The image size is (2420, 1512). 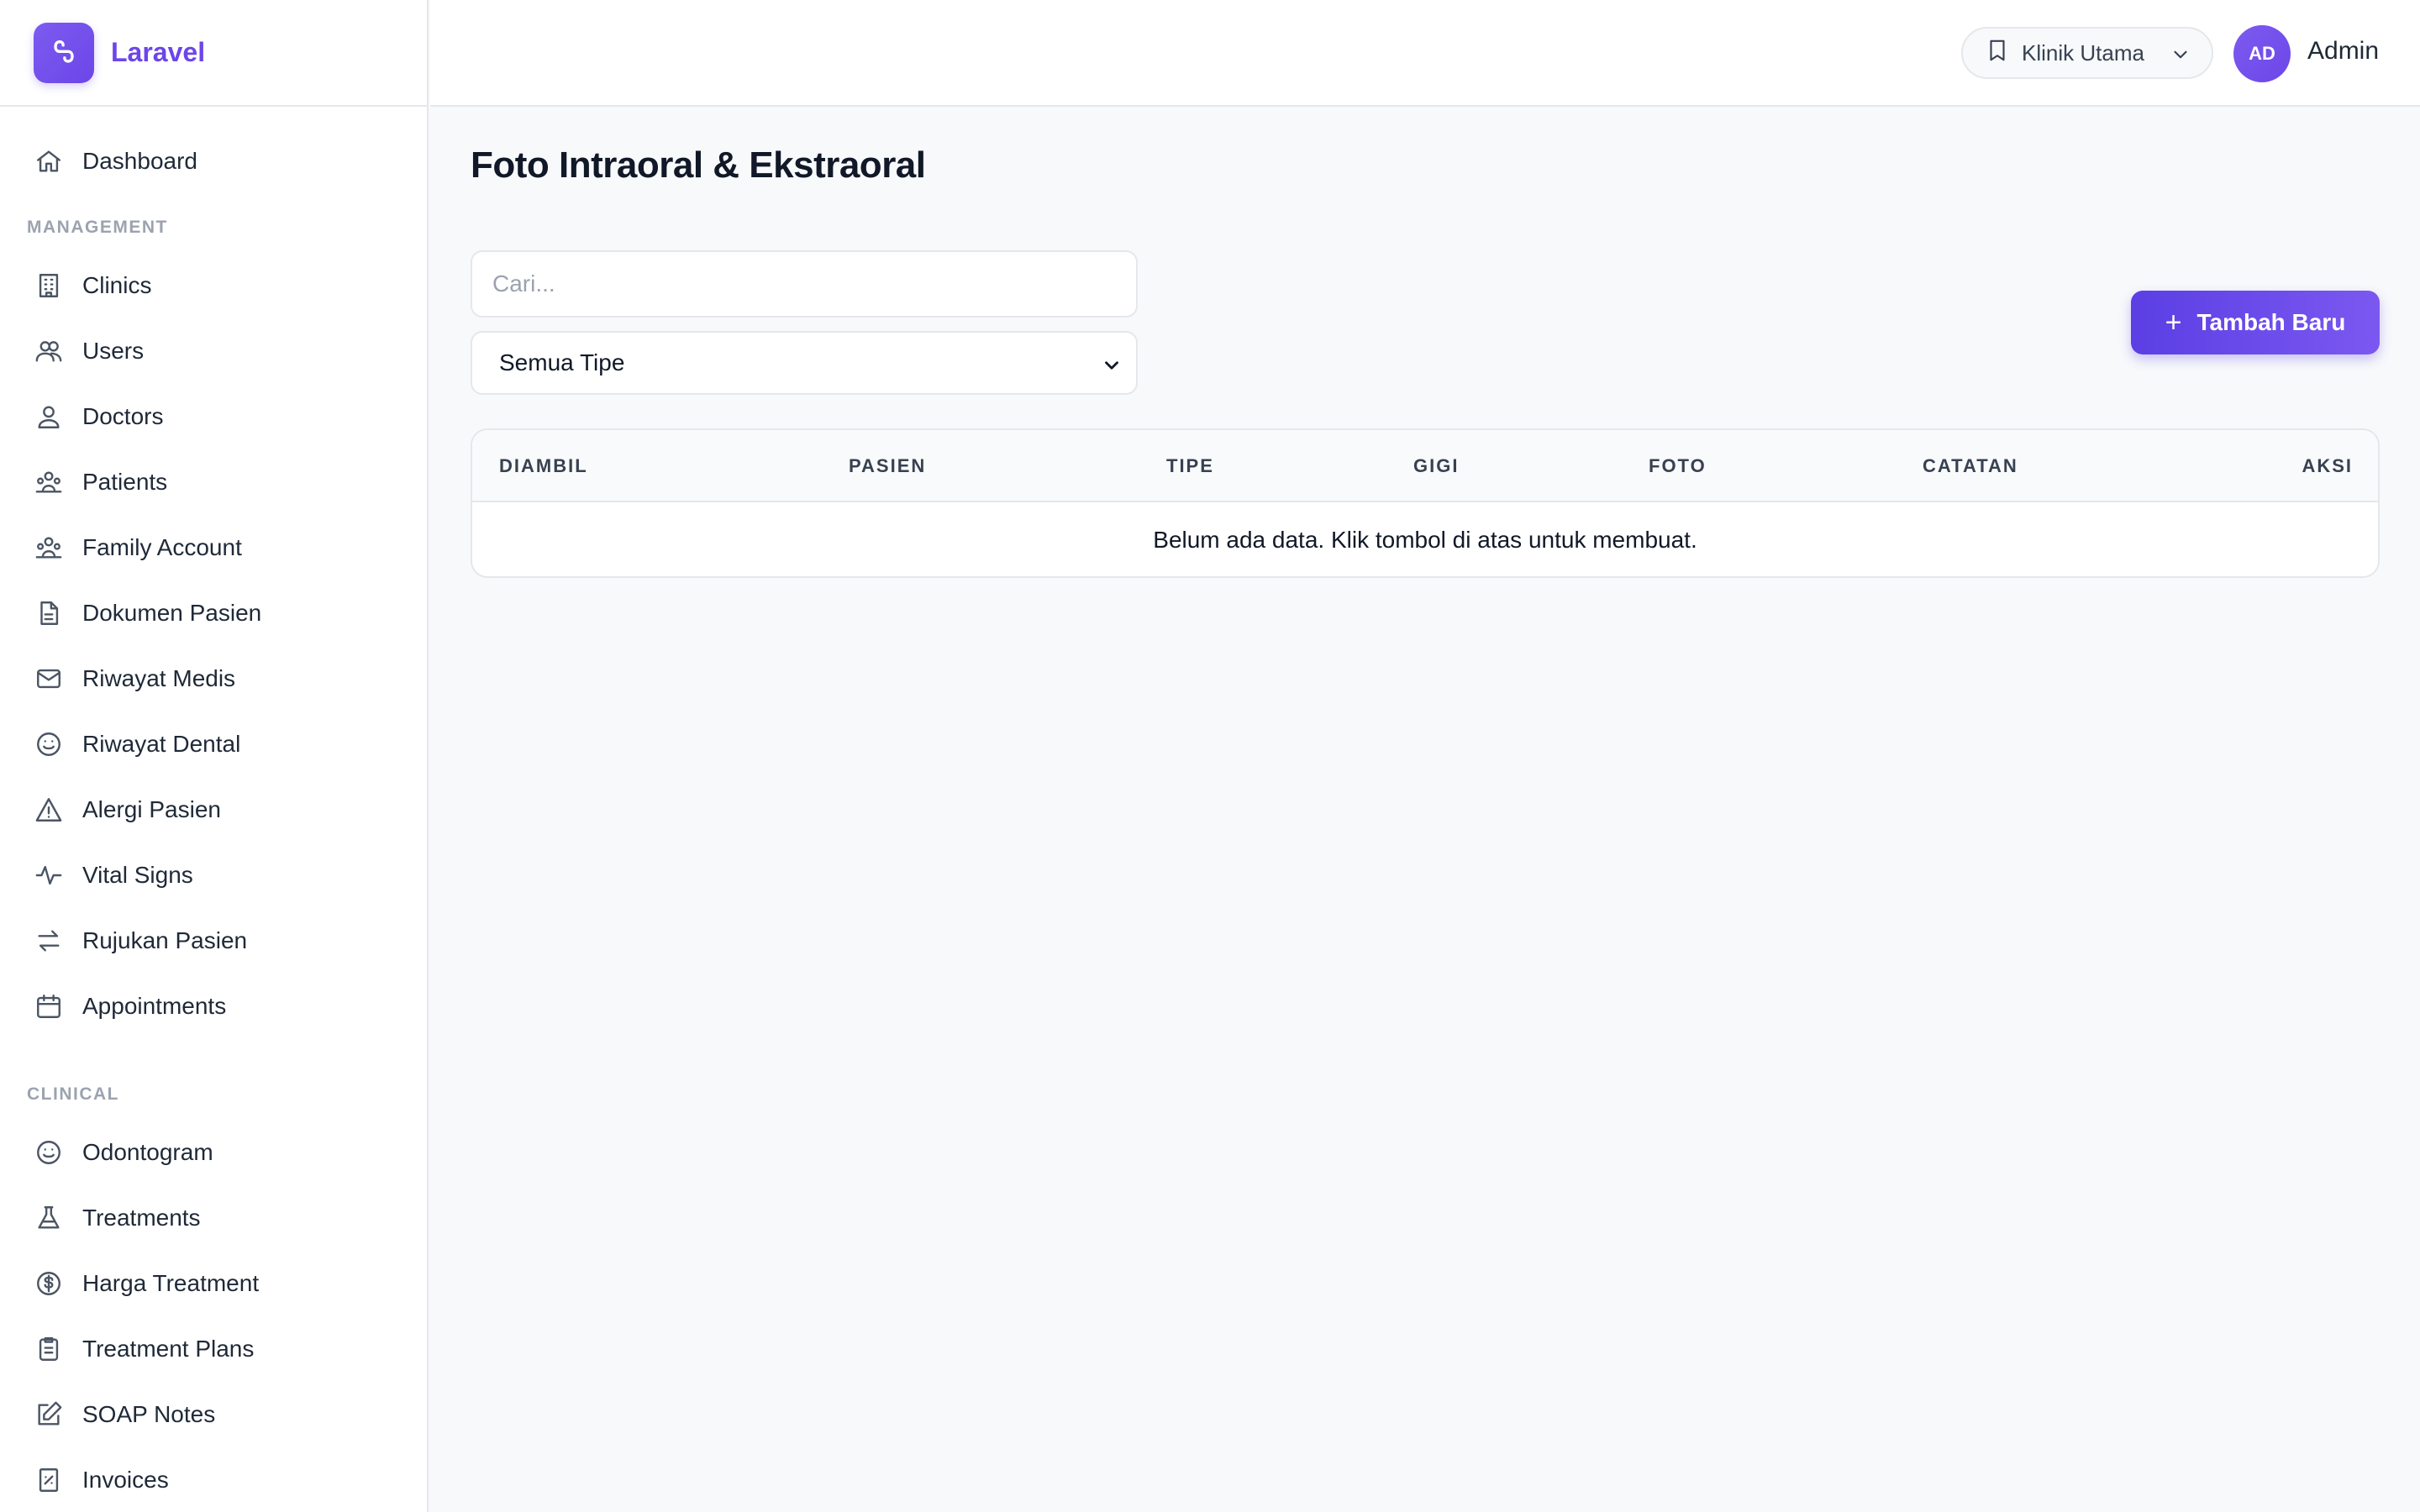 What do you see at coordinates (149, 1414) in the screenshot?
I see `sidebar-item-label: SOAP Notes` at bounding box center [149, 1414].